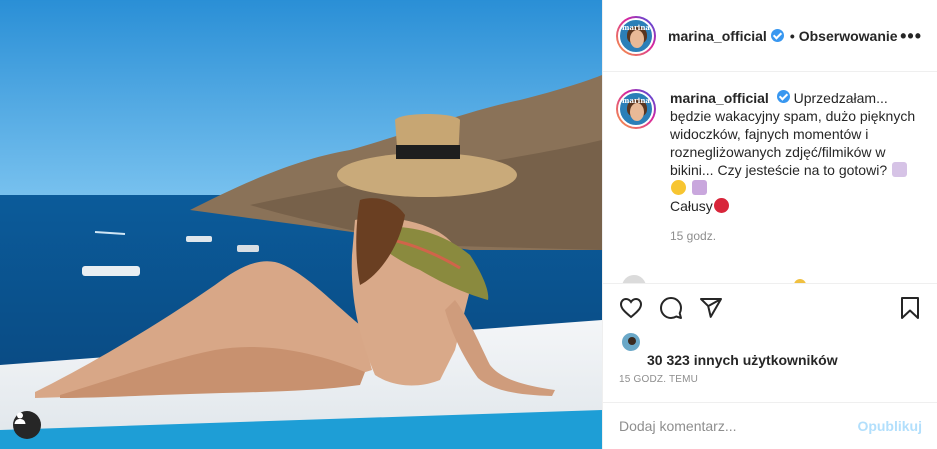 The height and width of the screenshot is (449, 937). Describe the element at coordinates (678, 187) in the screenshot. I see `laughing-emoji-icon` at that location.